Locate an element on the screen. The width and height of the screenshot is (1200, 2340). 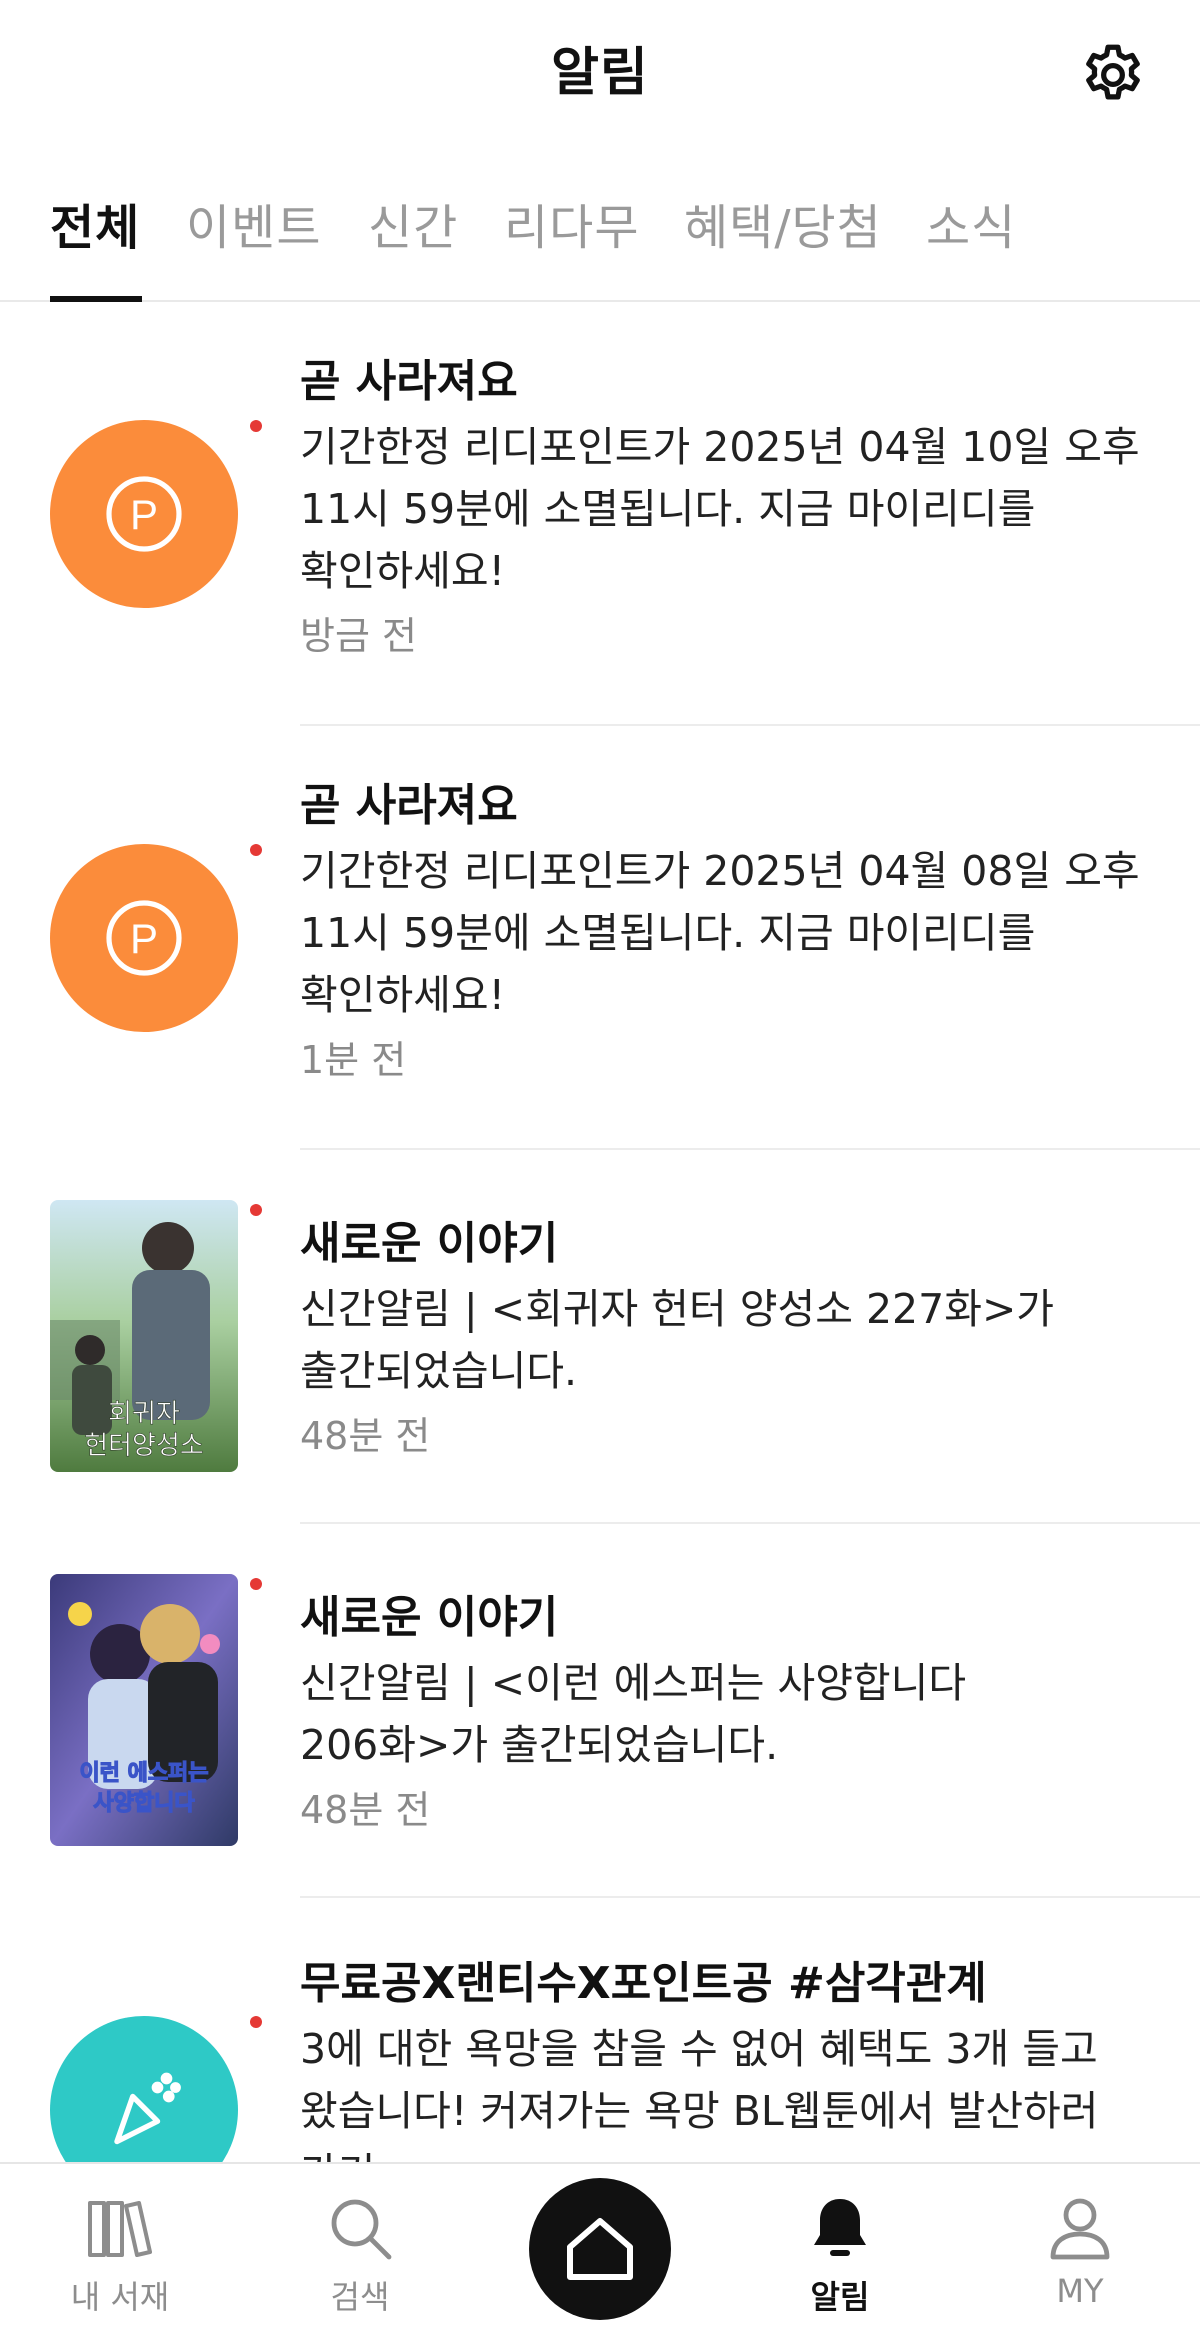
bell-icon is located at coordinates (840, 2227).